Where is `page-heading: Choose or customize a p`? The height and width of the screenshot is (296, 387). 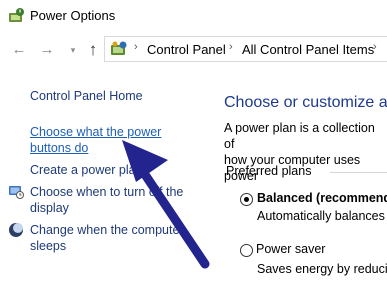
page-heading: Choose or customize a p is located at coordinates (305, 102).